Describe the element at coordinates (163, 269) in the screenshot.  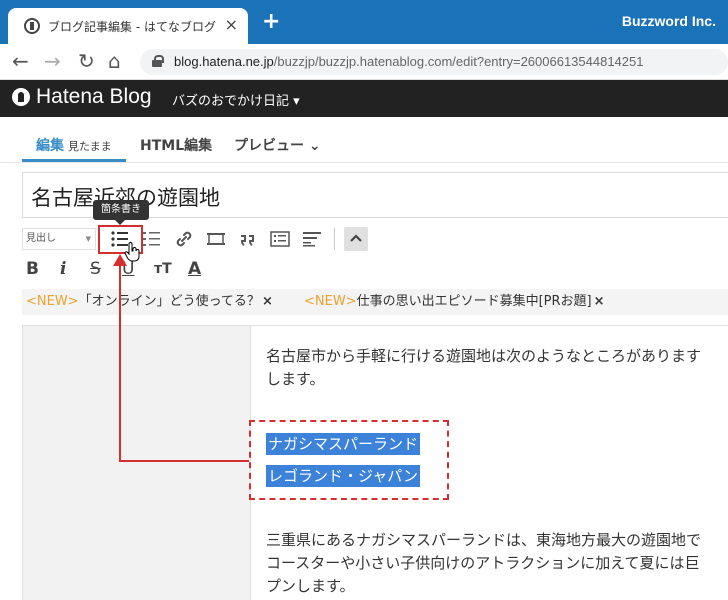
I see `font-size-button: тT` at that location.